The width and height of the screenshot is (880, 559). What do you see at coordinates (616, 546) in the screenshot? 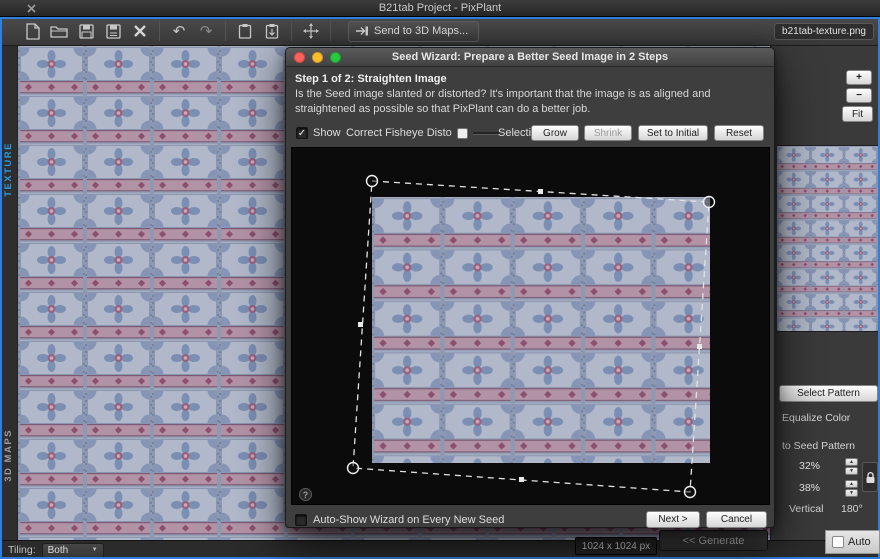
I see `canvas-size-badge: 1024 x 1024 px` at bounding box center [616, 546].